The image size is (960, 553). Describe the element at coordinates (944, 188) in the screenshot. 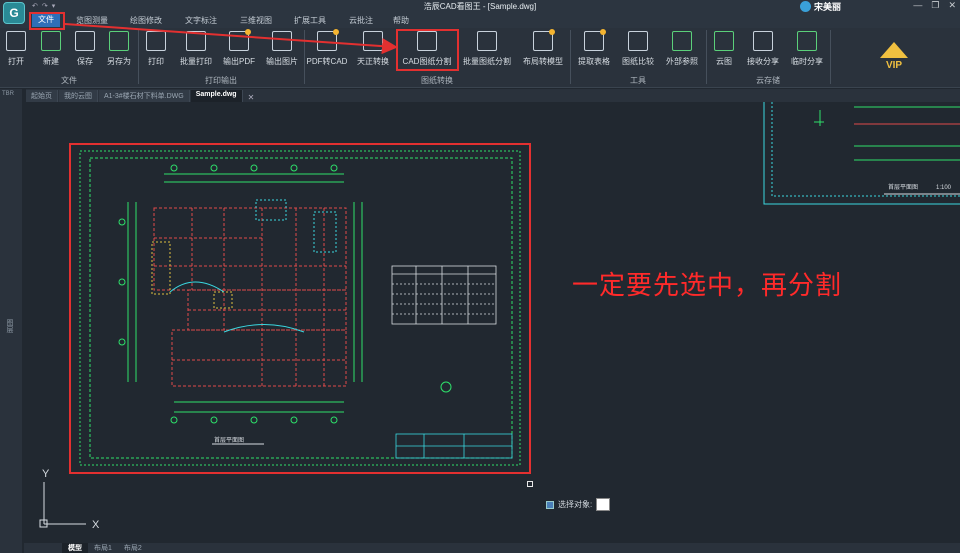

I see `secondary-sheet-scale: 1:100` at that location.